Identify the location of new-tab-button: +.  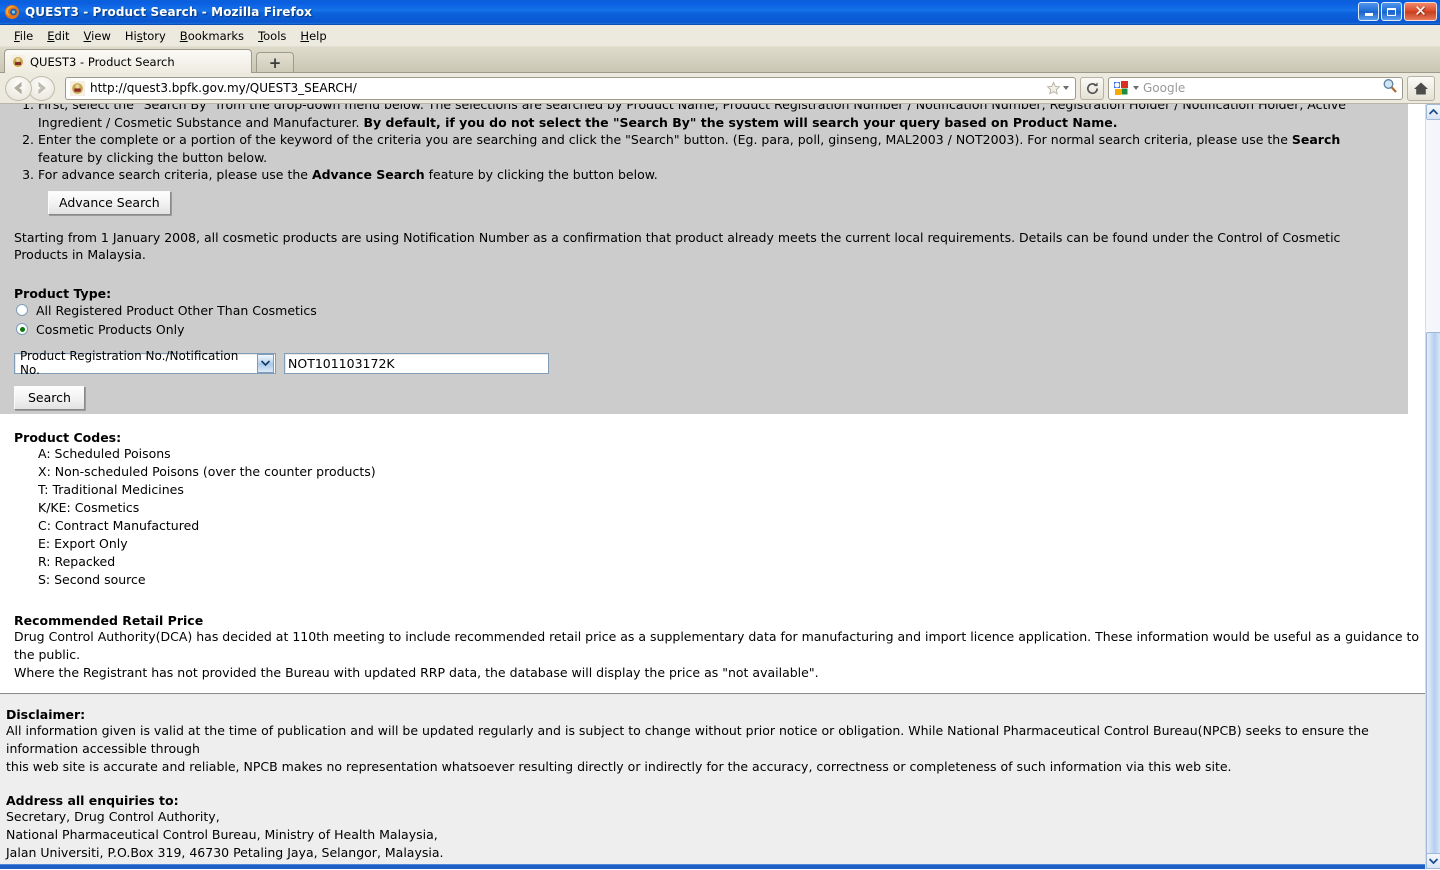
(275, 62).